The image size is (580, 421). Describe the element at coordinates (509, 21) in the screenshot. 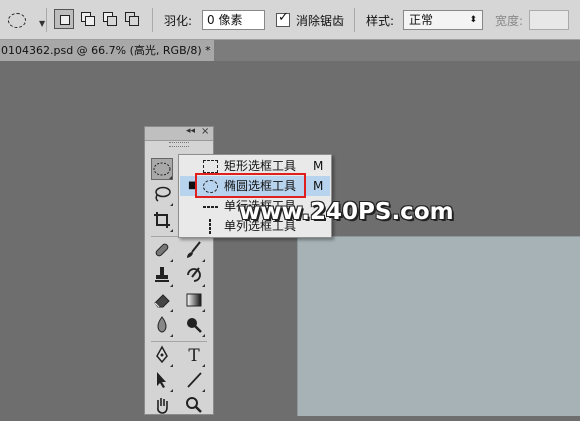

I see `width-label: 宽度:` at that location.